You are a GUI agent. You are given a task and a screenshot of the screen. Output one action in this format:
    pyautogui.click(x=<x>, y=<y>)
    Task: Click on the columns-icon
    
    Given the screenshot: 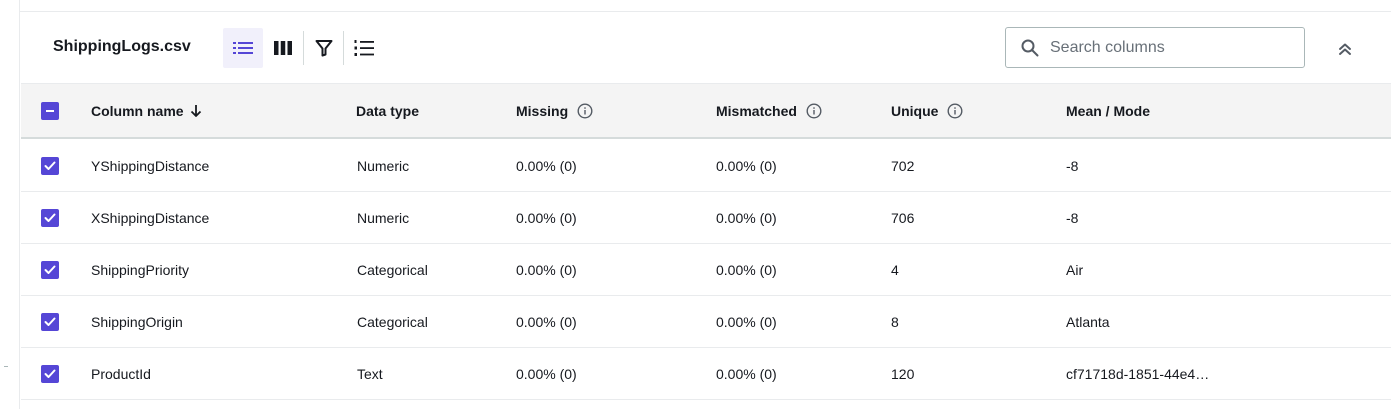 What is the action you would take?
    pyautogui.click(x=283, y=48)
    